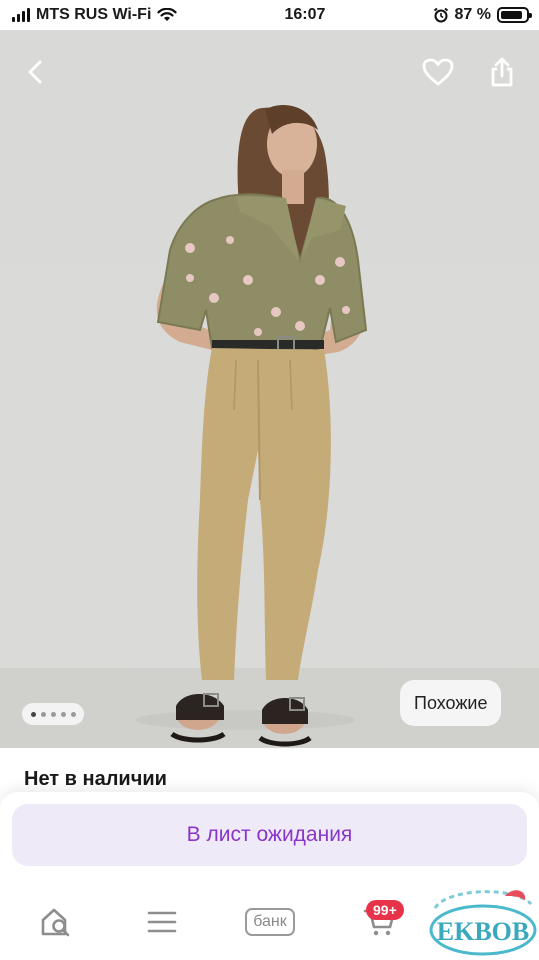 Image resolution: width=539 pixels, height=960 pixels. I want to click on similar-label: Похожие, so click(451, 702).